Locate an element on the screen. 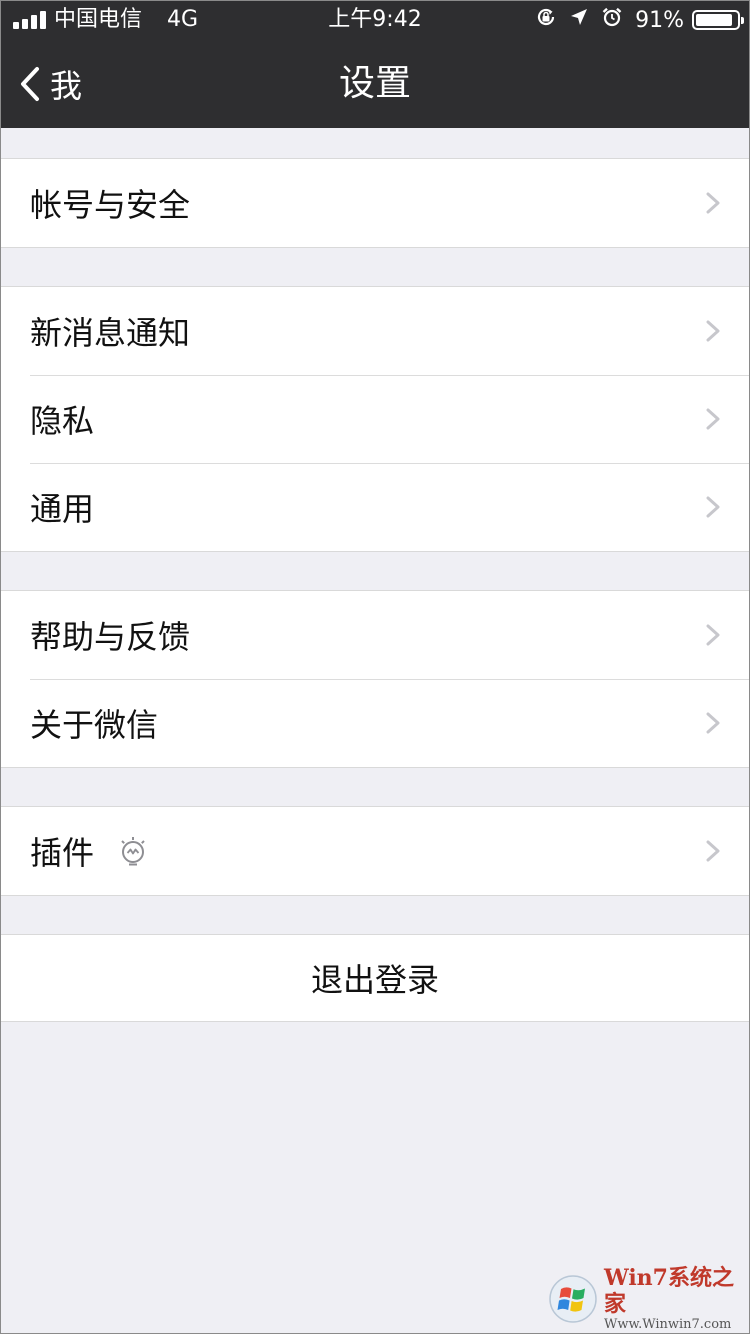 Image resolution: width=750 pixels, height=1334 pixels. alarm-icon is located at coordinates (612, 20).